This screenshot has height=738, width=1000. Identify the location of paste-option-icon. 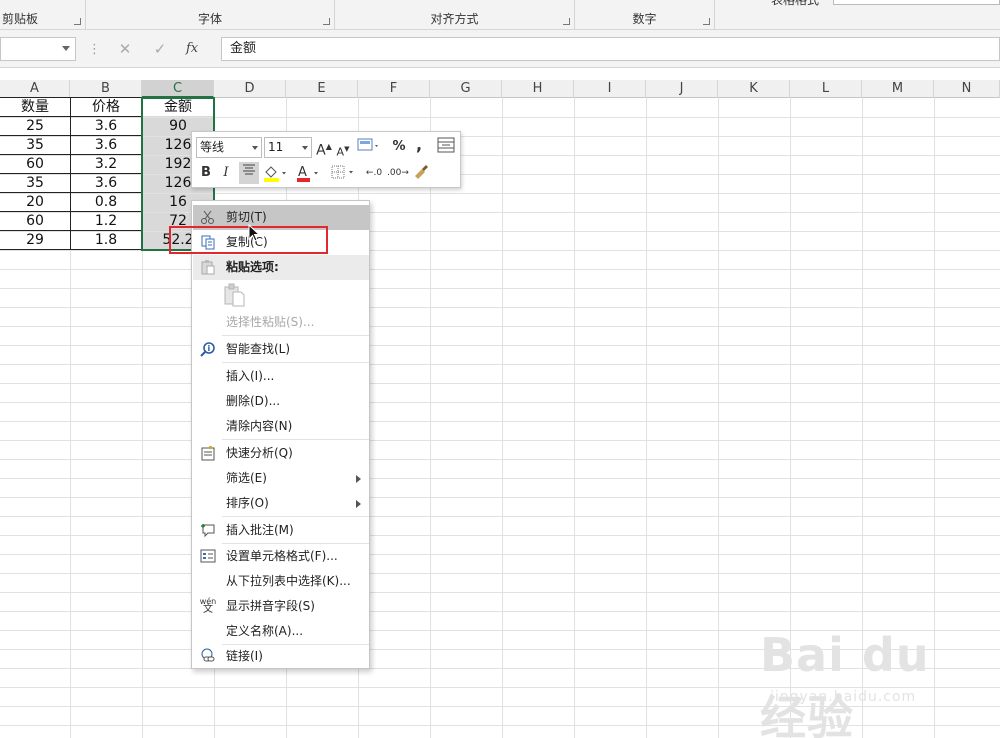
(234, 295).